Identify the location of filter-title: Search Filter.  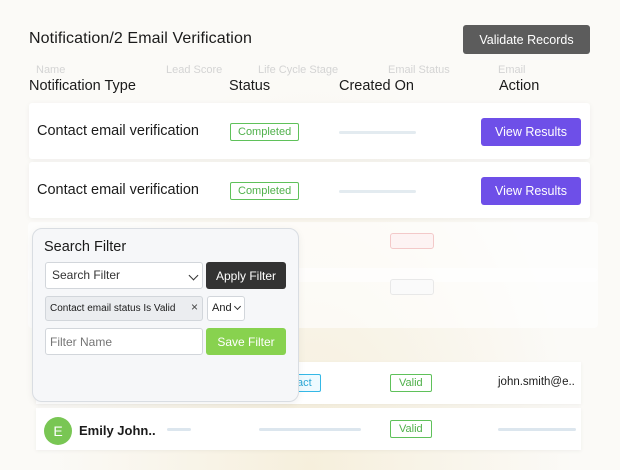
(85, 247).